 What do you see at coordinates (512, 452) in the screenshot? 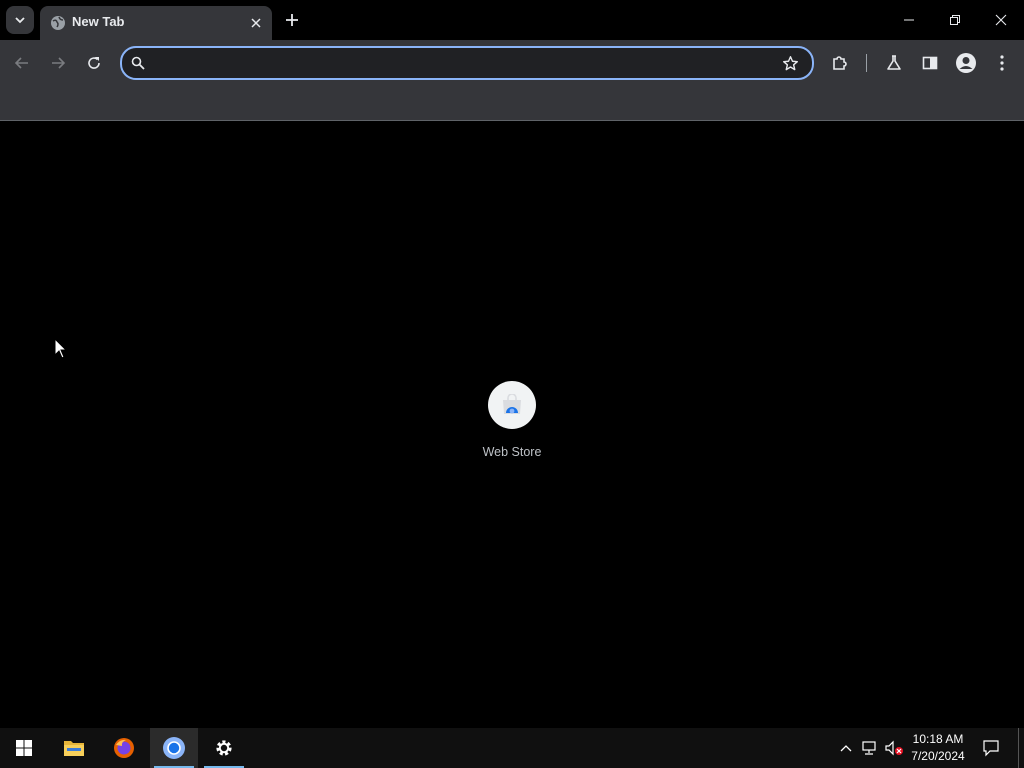
I see `shortcut-label: Web Store` at bounding box center [512, 452].